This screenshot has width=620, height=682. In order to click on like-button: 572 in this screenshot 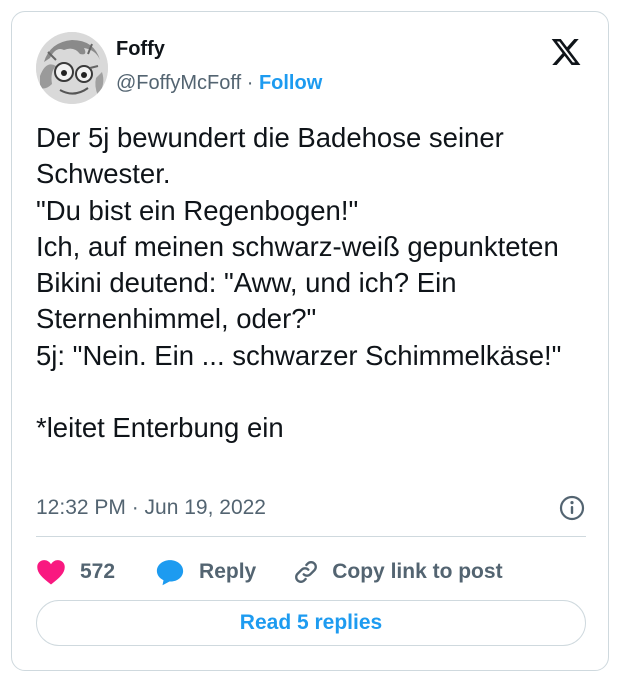, I will do `click(75, 572)`.